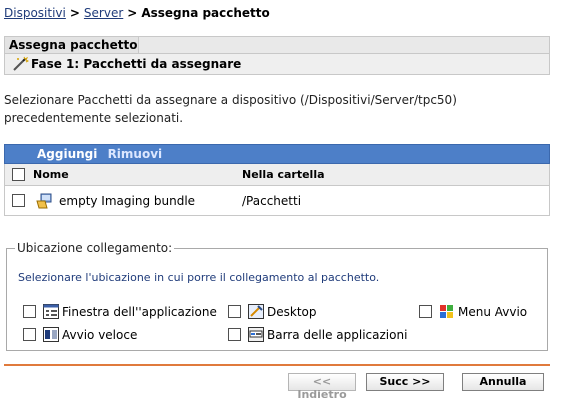 This screenshot has width=573, height=401. Describe the element at coordinates (277, 44) in the screenshot. I see `wizard-header: Assegna pacchetto` at that location.